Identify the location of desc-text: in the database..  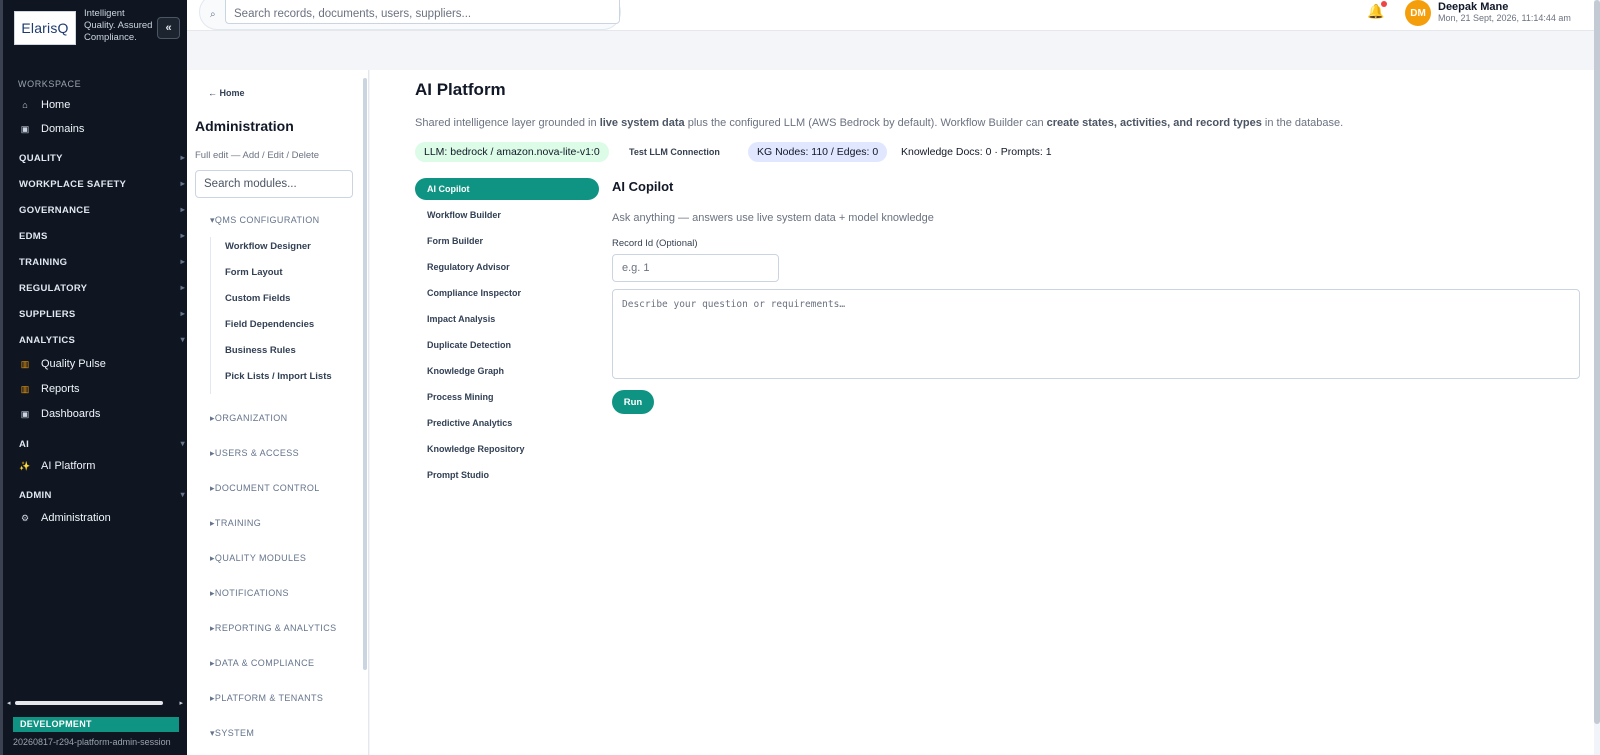
(1302, 123).